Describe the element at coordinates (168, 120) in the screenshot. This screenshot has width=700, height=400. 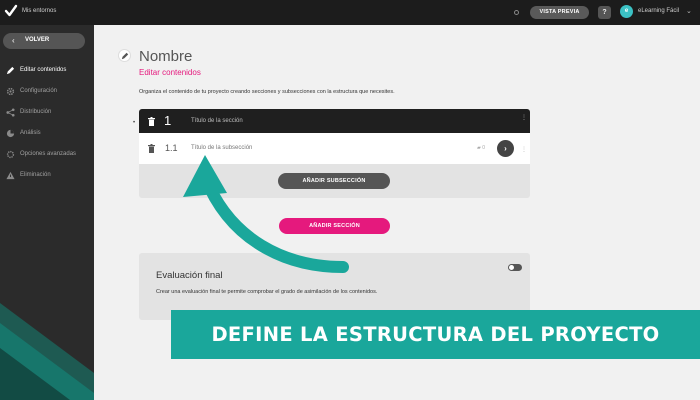
I see `section-number: 1` at that location.